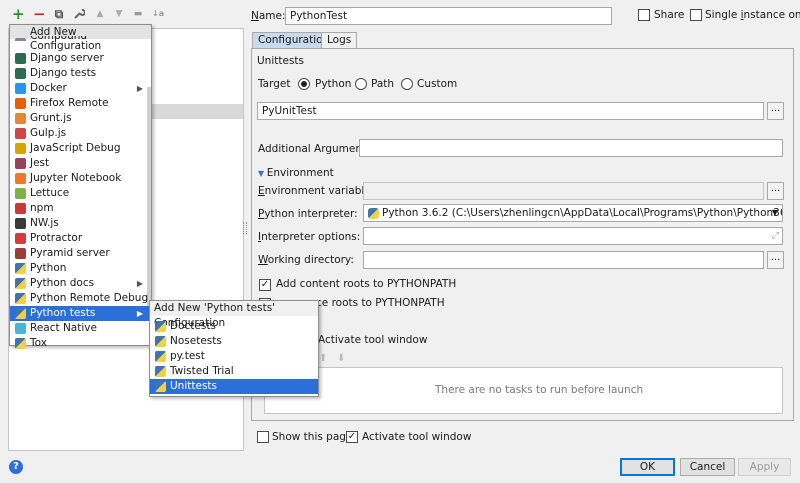 The height and width of the screenshot is (483, 800). I want to click on splitter-handle, so click(245, 228).